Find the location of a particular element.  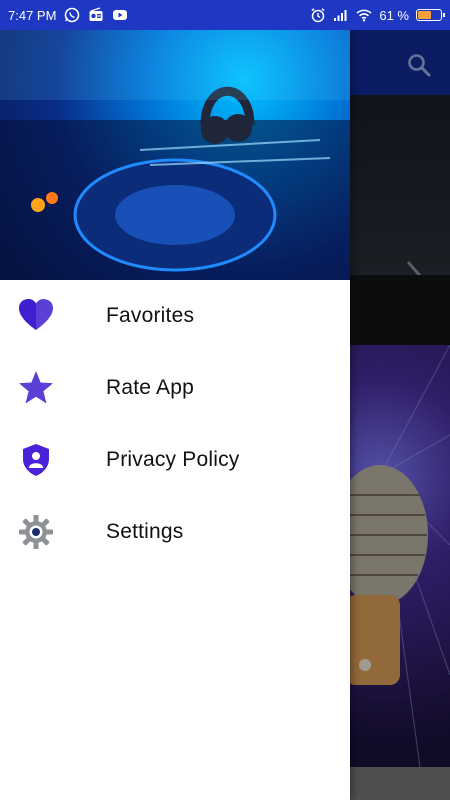

menu-item-rate-app: Rate App is located at coordinates (175, 388).